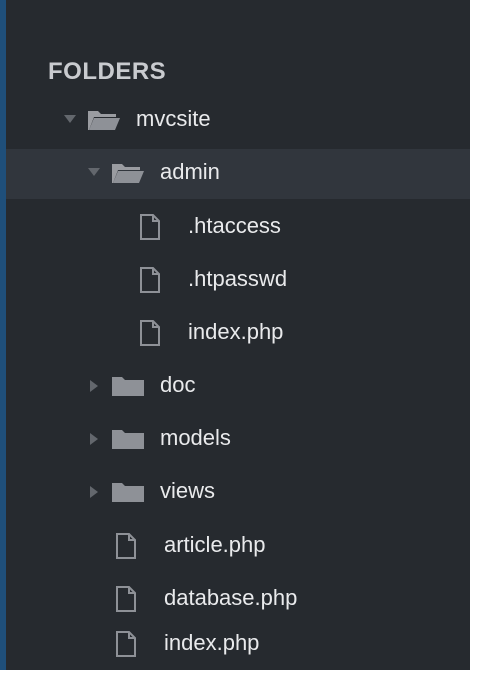 This screenshot has width=483, height=682. What do you see at coordinates (190, 171) in the screenshot?
I see `tree-item-label: admin` at bounding box center [190, 171].